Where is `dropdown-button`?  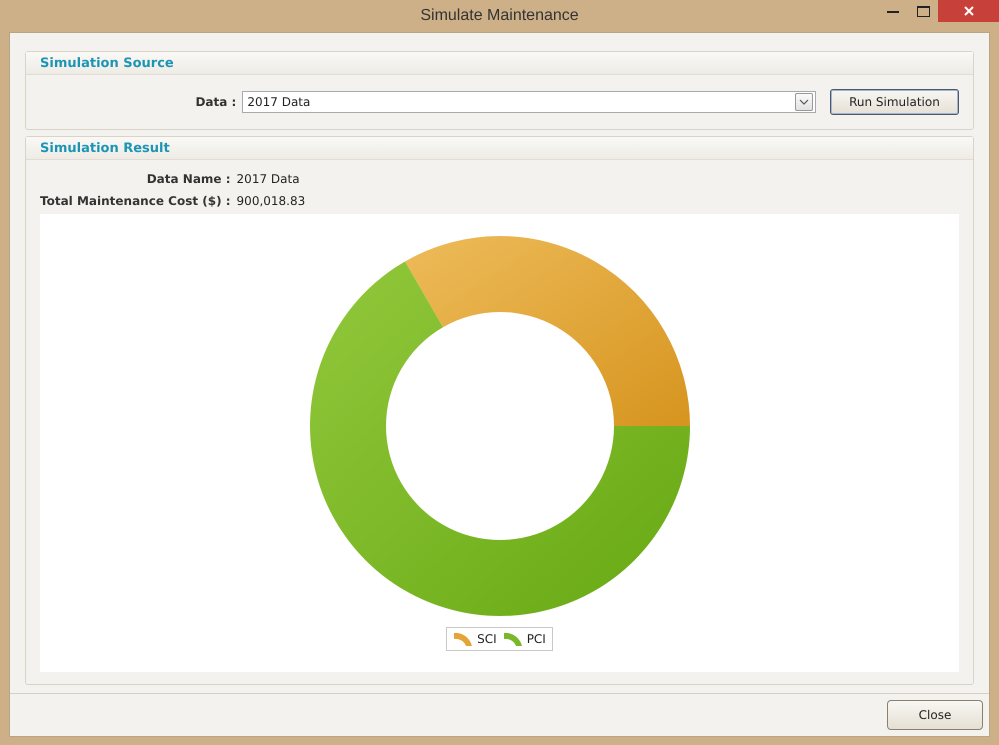 dropdown-button is located at coordinates (803, 102).